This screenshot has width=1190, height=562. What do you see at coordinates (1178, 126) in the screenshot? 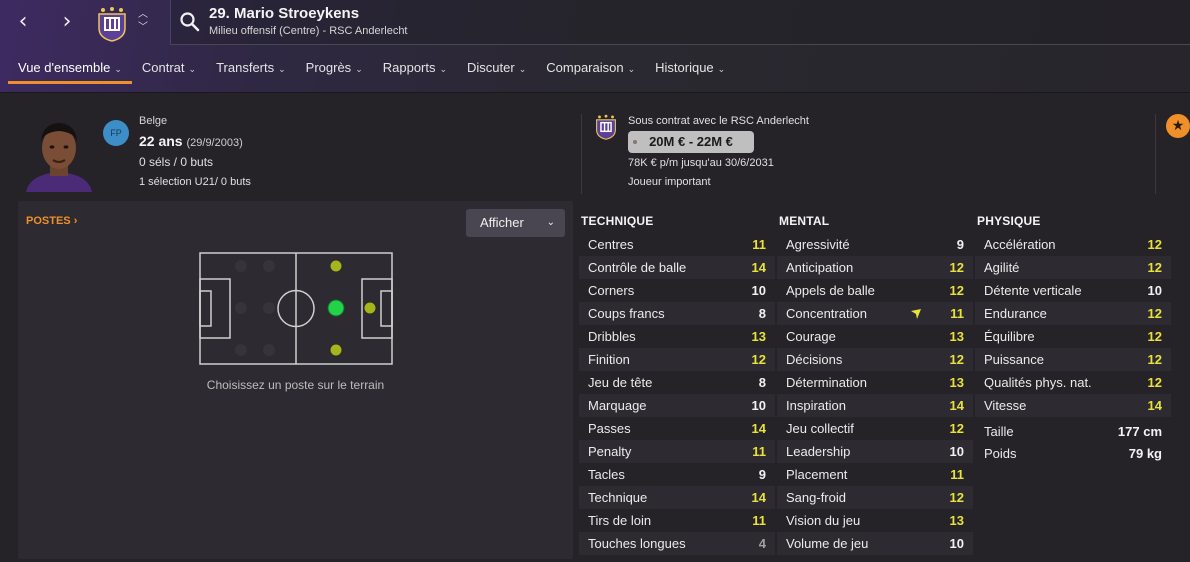
I see `star-icon: ★` at bounding box center [1178, 126].